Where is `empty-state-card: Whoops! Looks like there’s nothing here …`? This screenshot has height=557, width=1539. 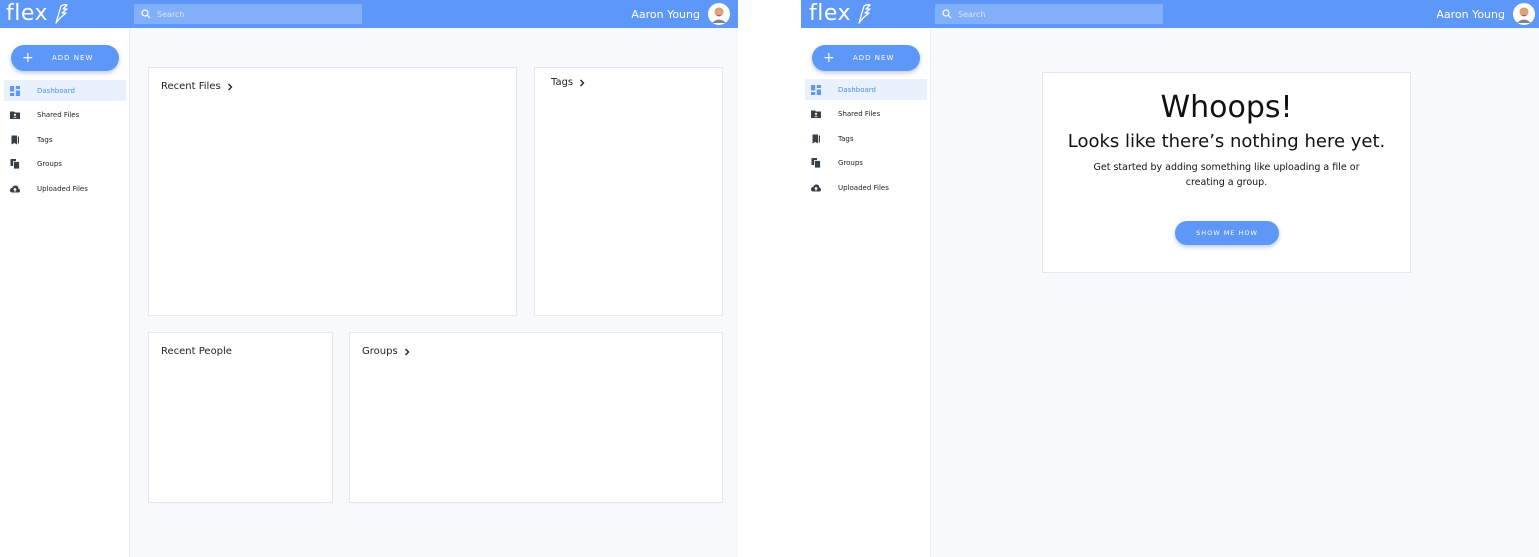 empty-state-card: Whoops! Looks like there’s nothing here … is located at coordinates (1226, 172).